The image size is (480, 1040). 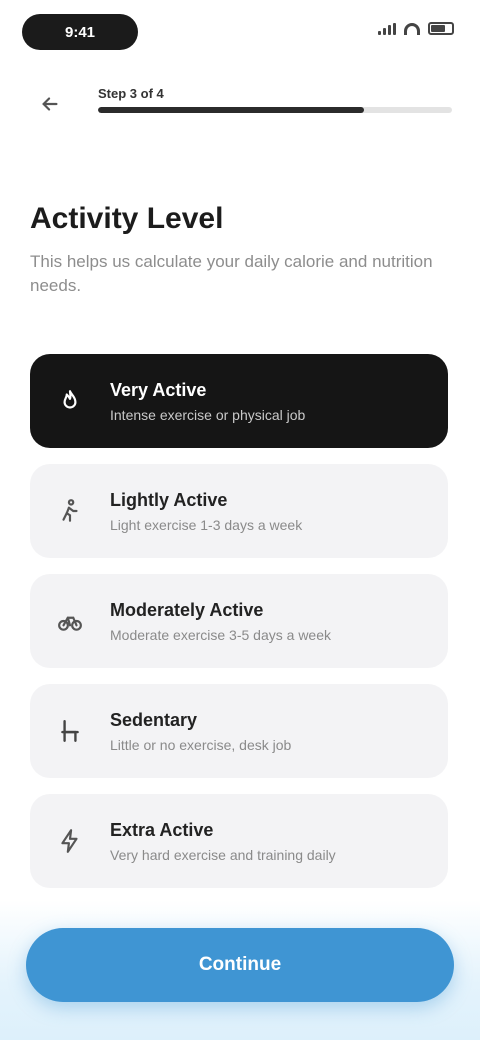 I want to click on continue-button: Continue, so click(x=240, y=965).